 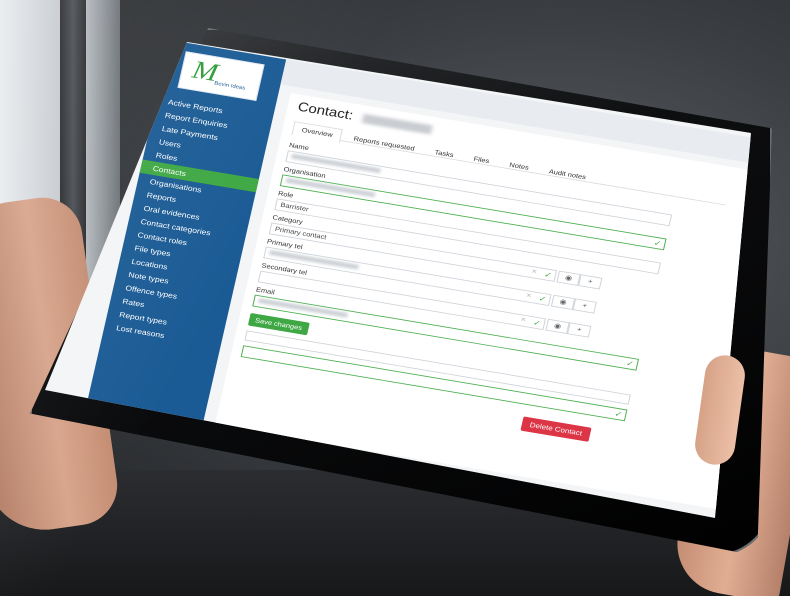 What do you see at coordinates (443, 153) in the screenshot?
I see `tab-tasks: Tasks` at bounding box center [443, 153].